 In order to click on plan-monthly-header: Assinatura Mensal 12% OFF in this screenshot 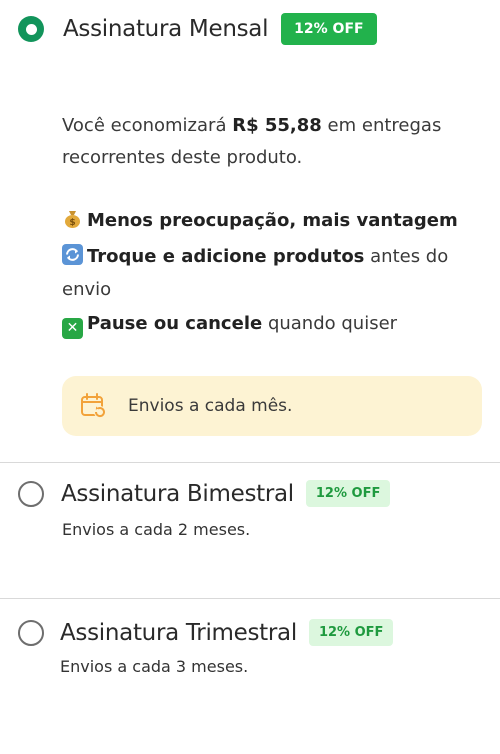, I will do `click(197, 29)`.